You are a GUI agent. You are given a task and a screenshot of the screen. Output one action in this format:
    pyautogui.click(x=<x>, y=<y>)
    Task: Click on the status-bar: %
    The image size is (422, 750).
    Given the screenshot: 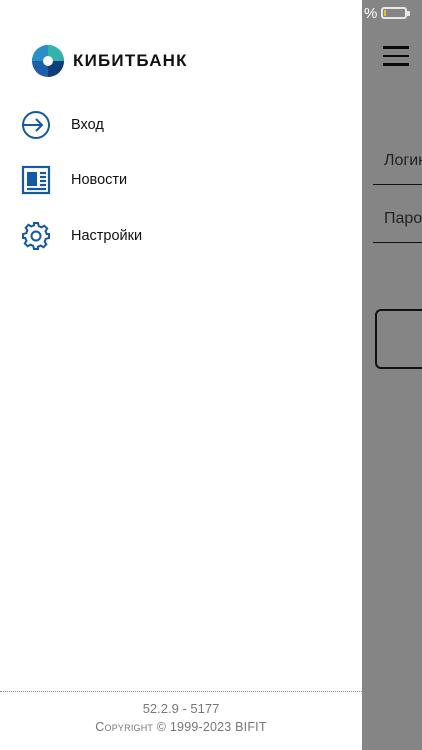 What is the action you would take?
    pyautogui.click(x=390, y=13)
    